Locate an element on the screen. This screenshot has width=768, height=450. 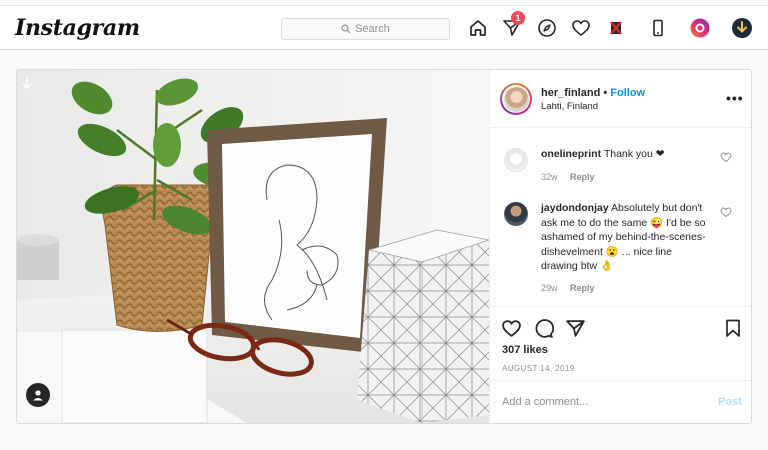
direct-message-button: 1 is located at coordinates (512, 25).